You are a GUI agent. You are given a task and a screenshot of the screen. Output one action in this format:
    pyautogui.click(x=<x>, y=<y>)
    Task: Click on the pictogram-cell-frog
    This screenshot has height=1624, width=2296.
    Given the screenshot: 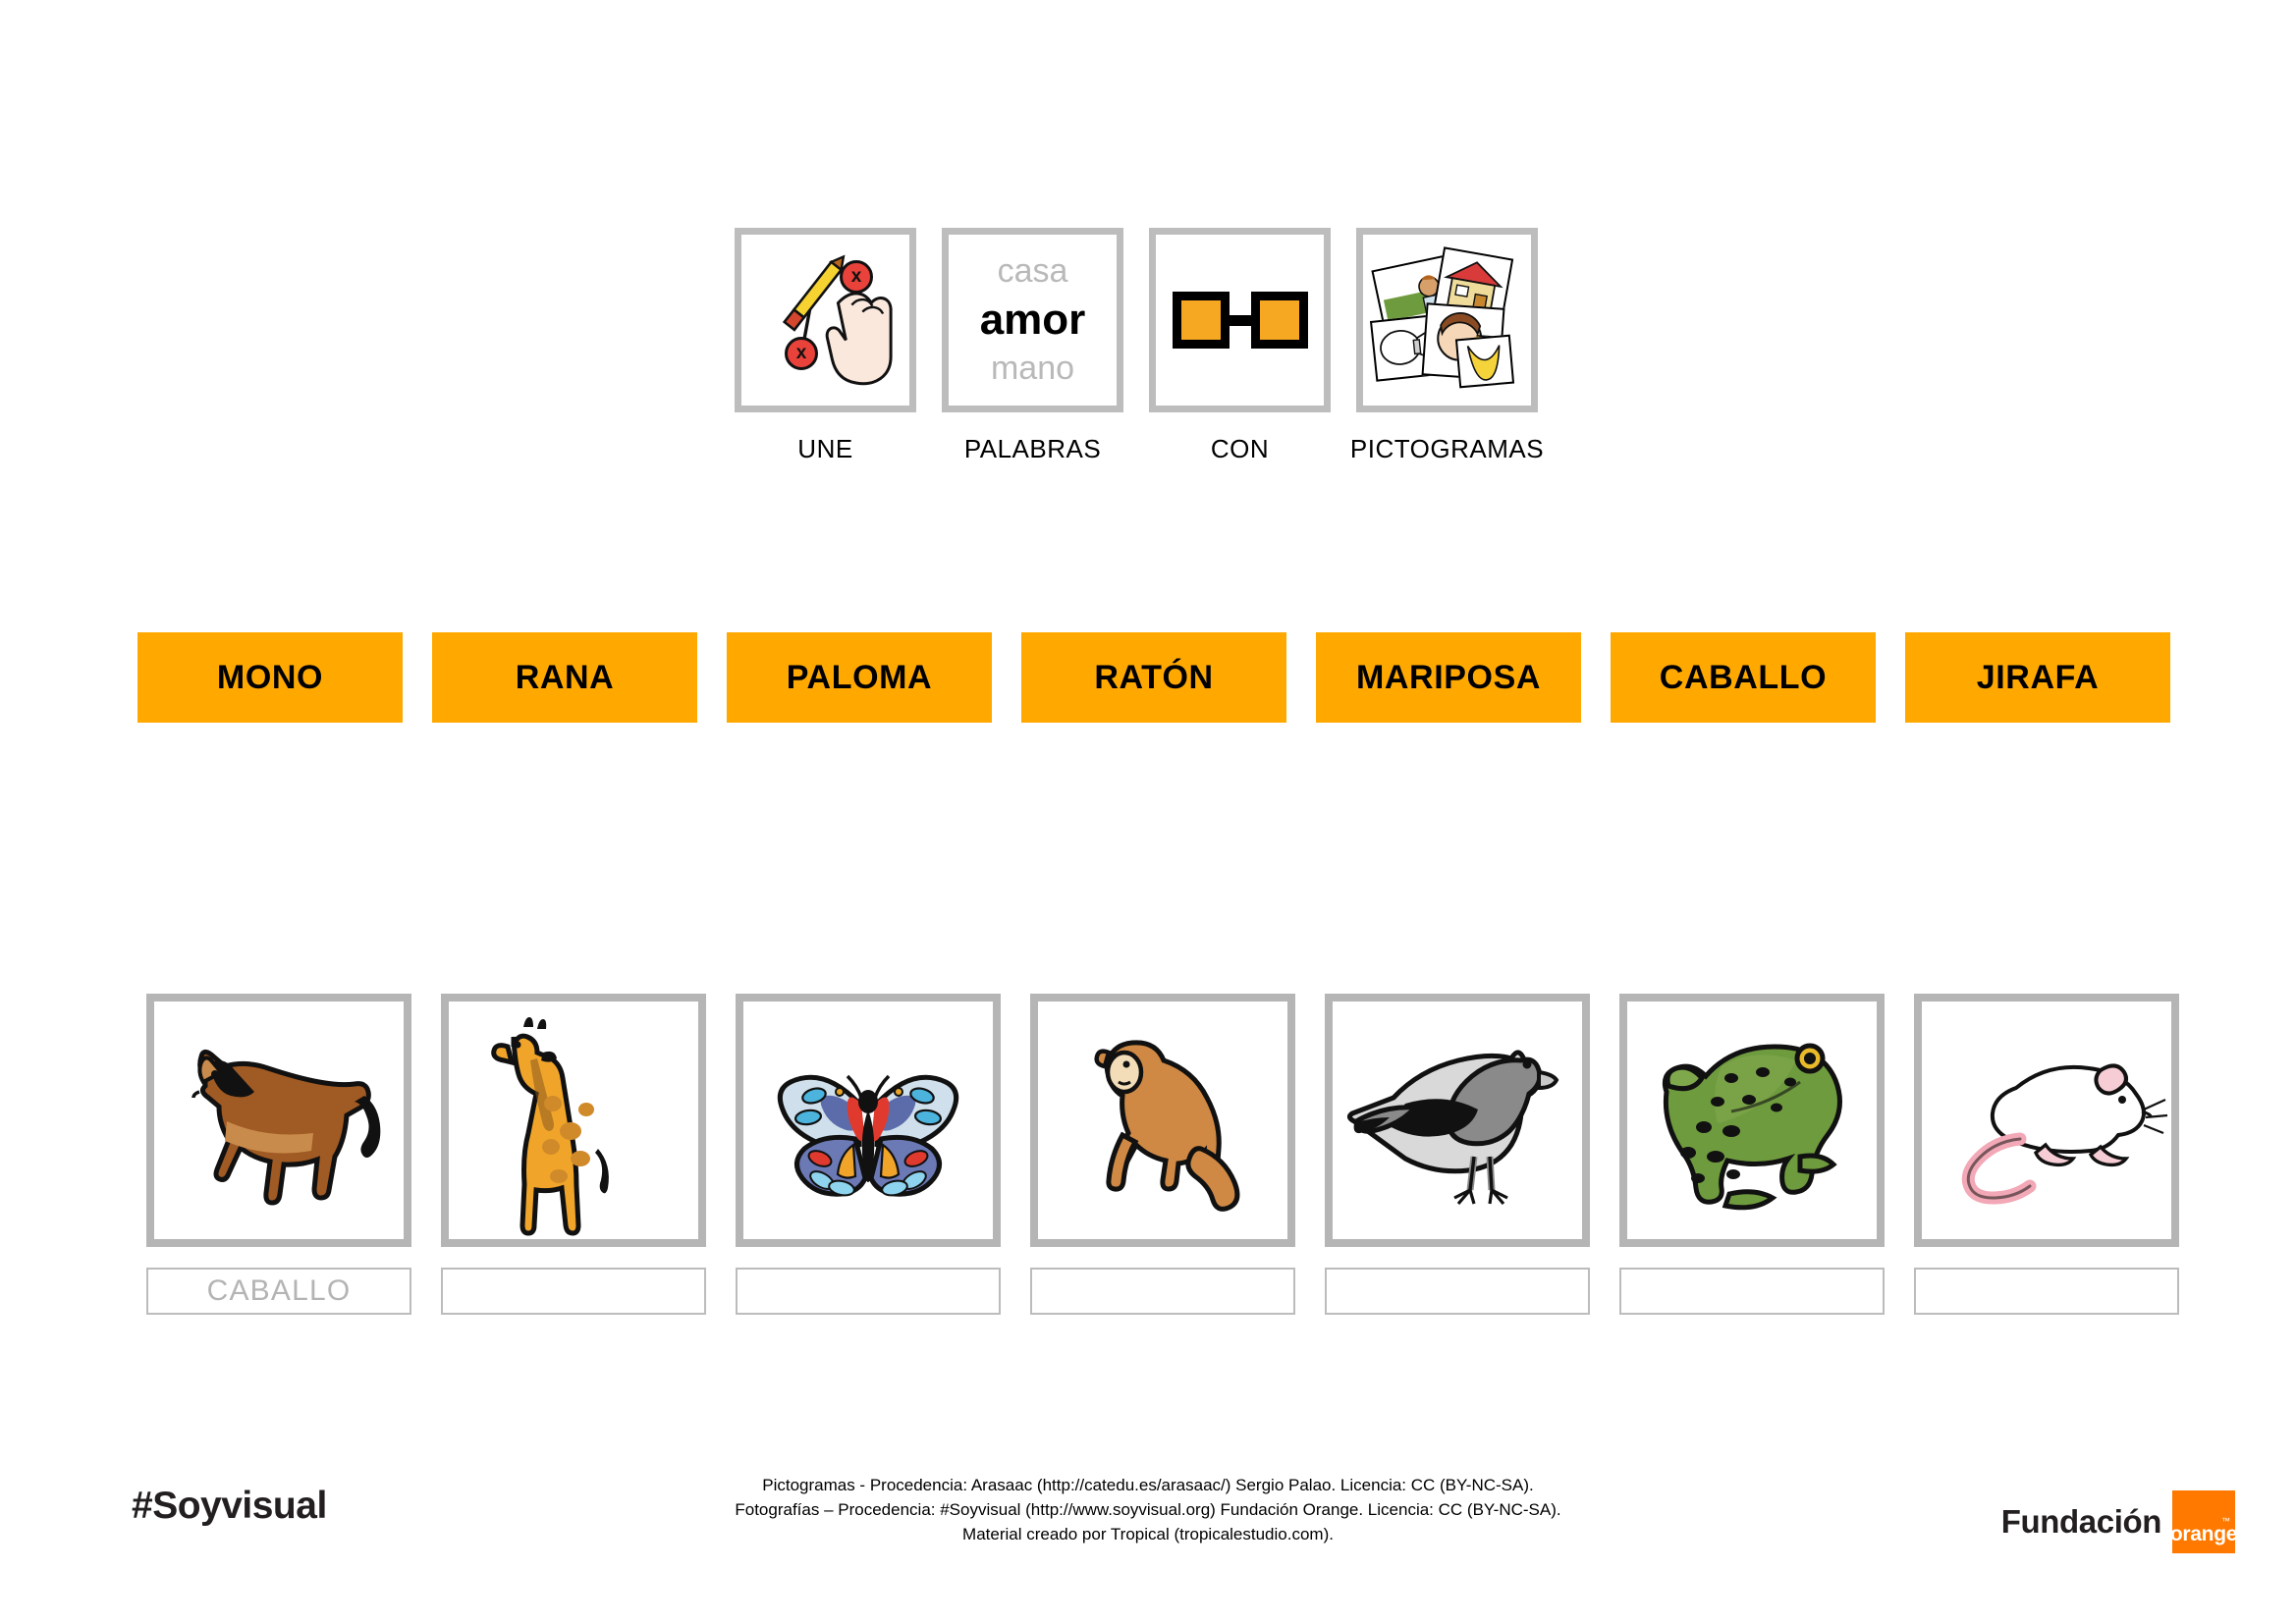 What is the action you would take?
    pyautogui.click(x=1752, y=1154)
    